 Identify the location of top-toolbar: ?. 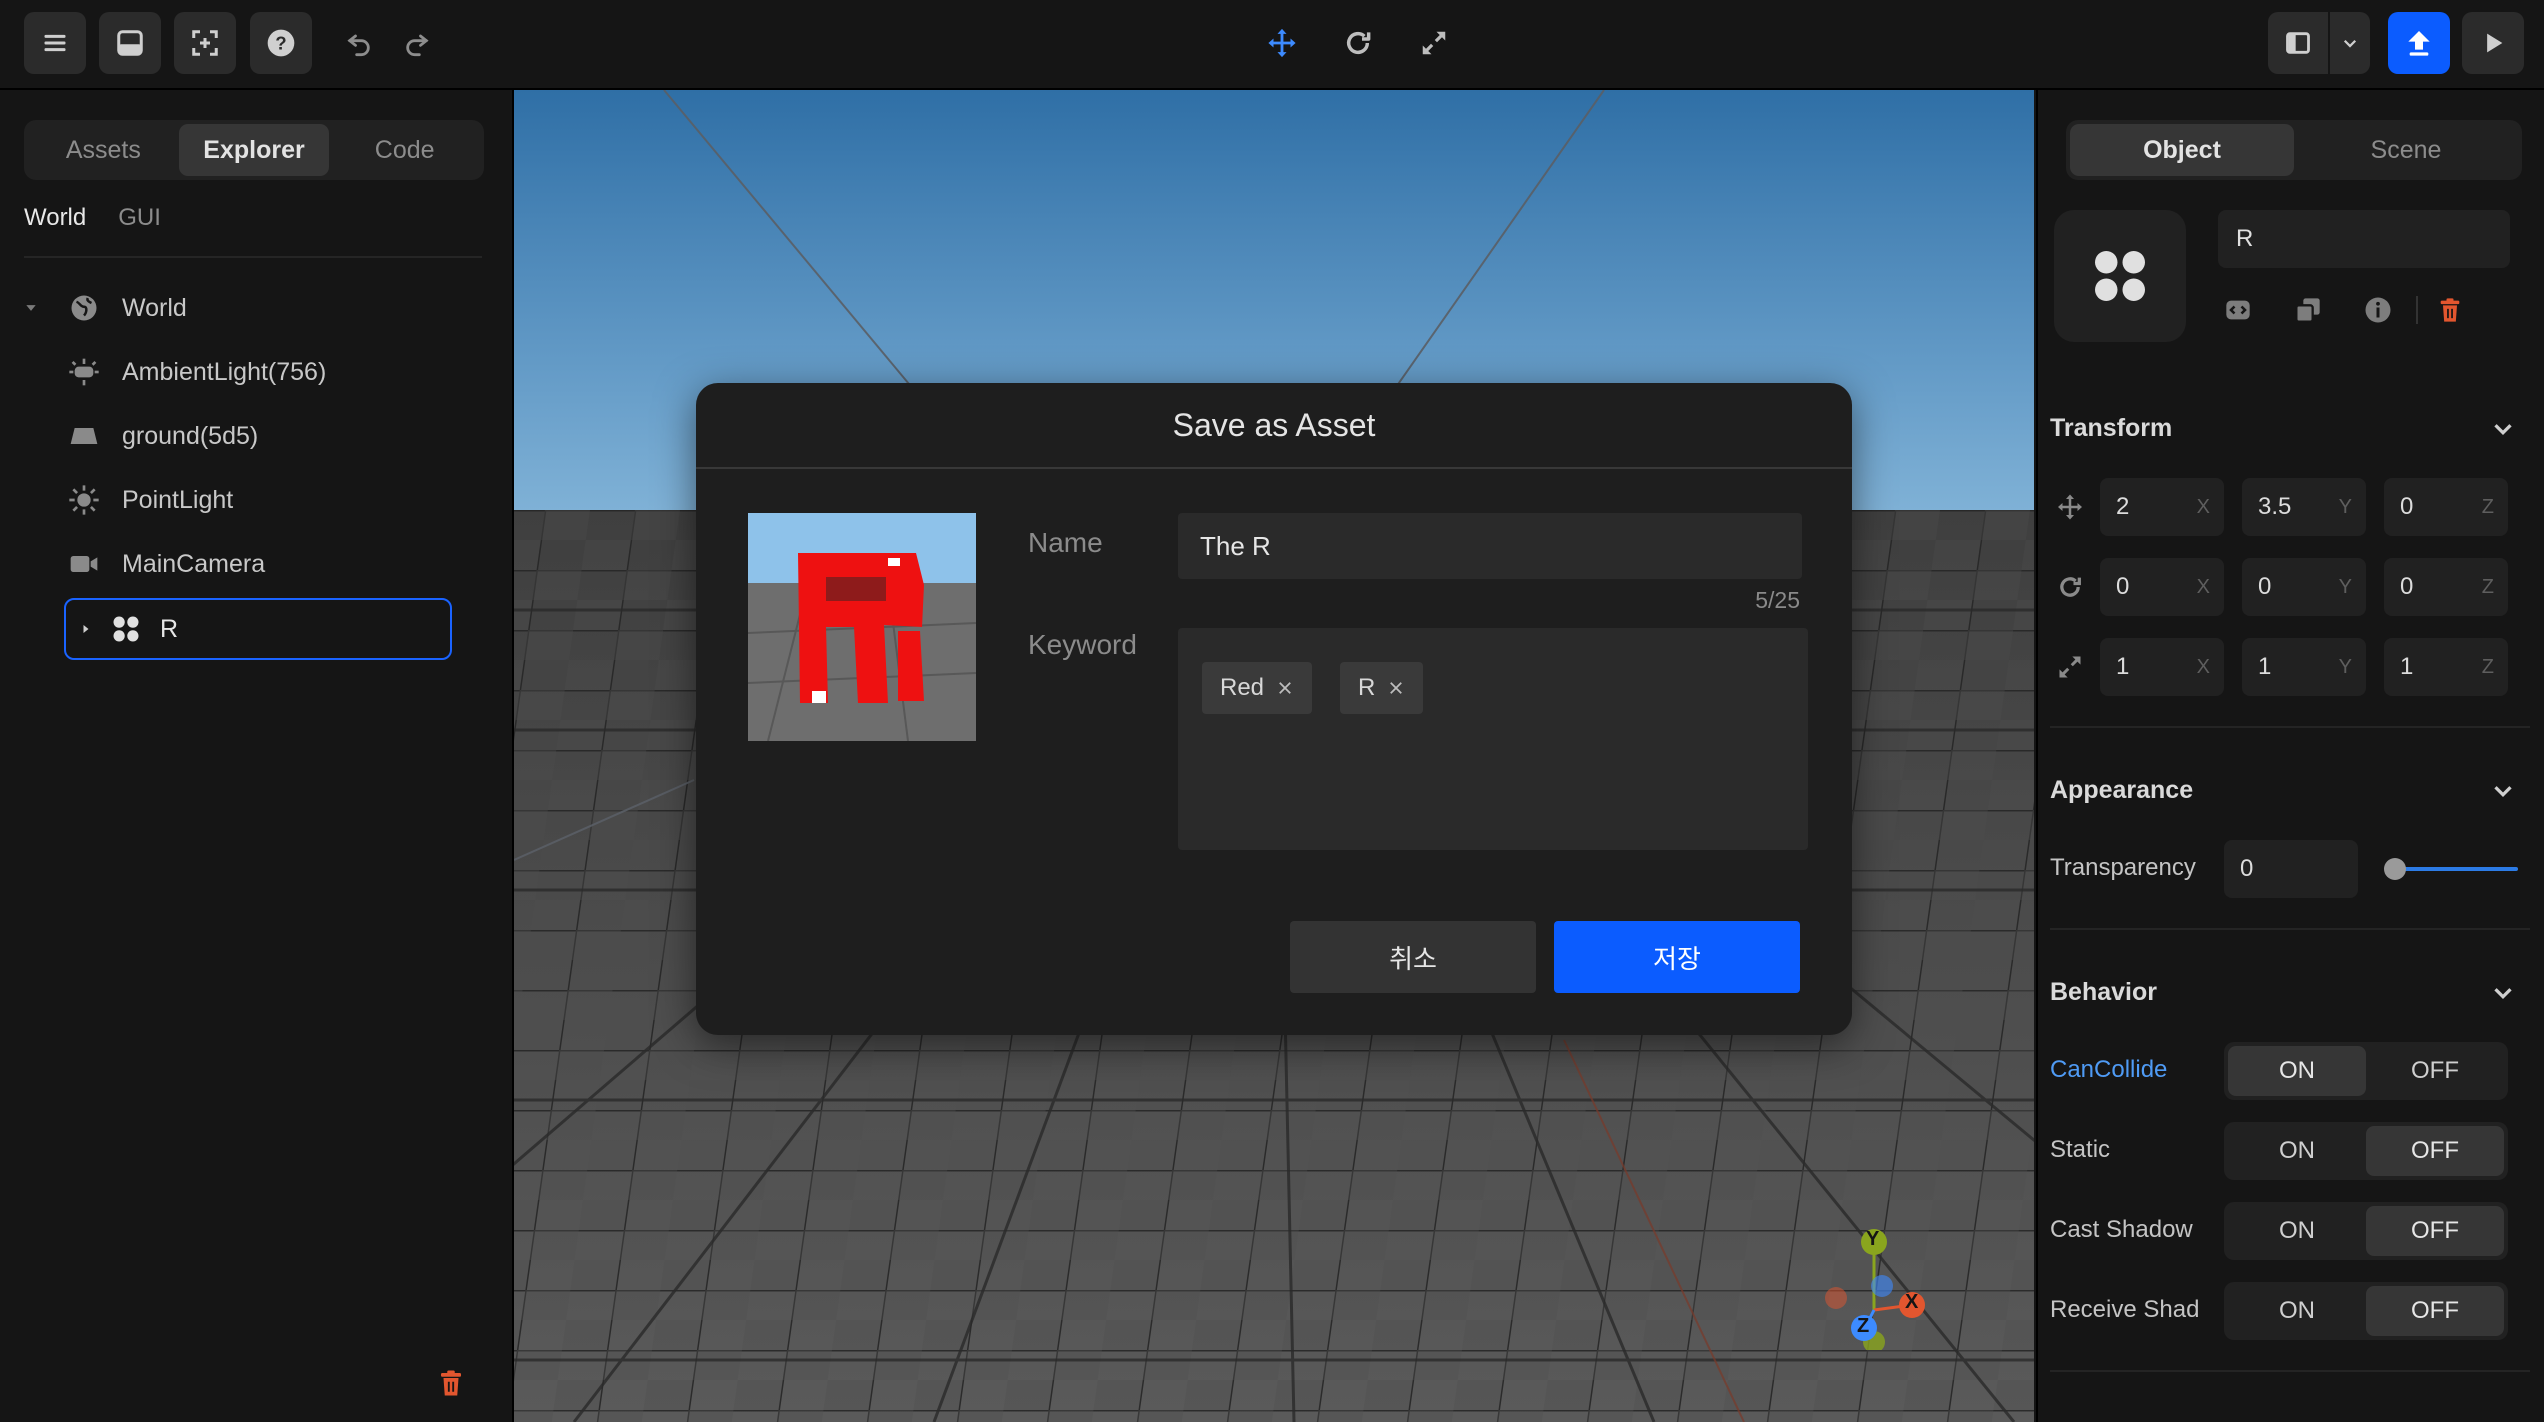
(1272, 45).